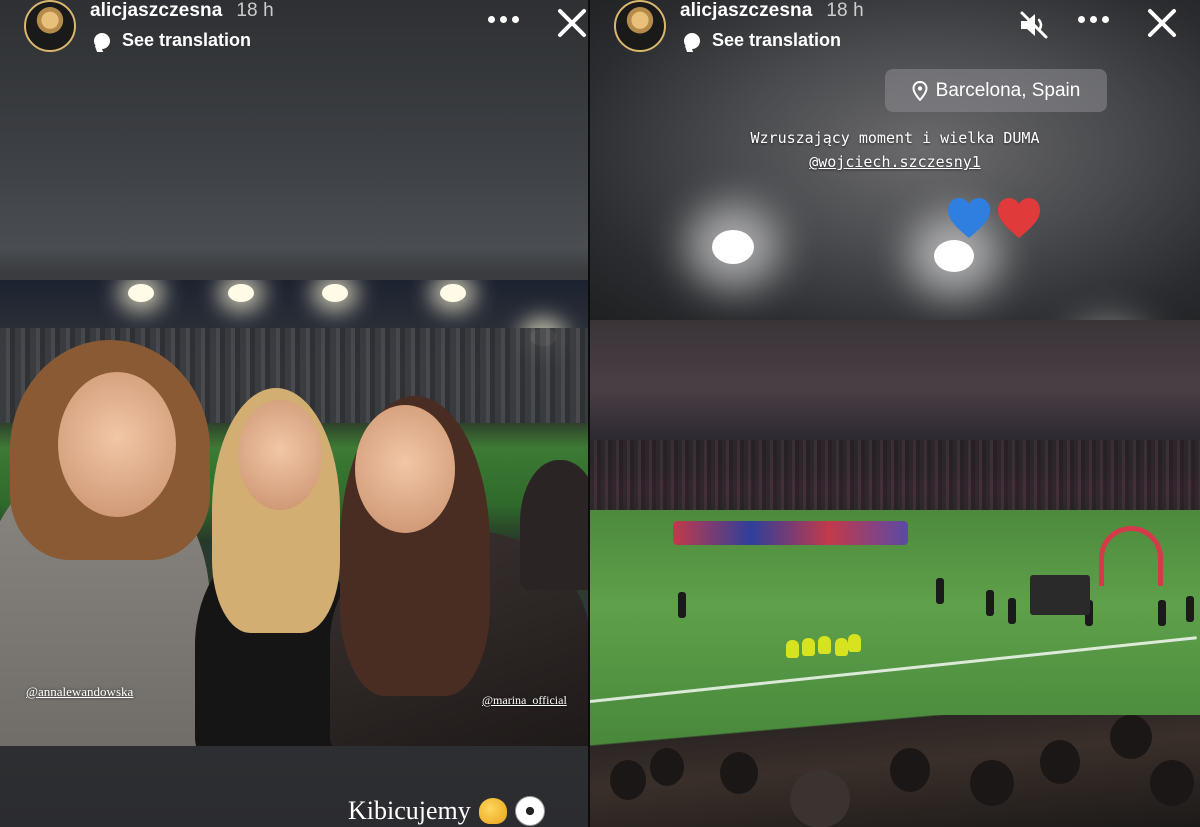 The width and height of the screenshot is (1200, 827). What do you see at coordinates (79, 692) in the screenshot?
I see `mention-tag: @annalewandowska` at bounding box center [79, 692].